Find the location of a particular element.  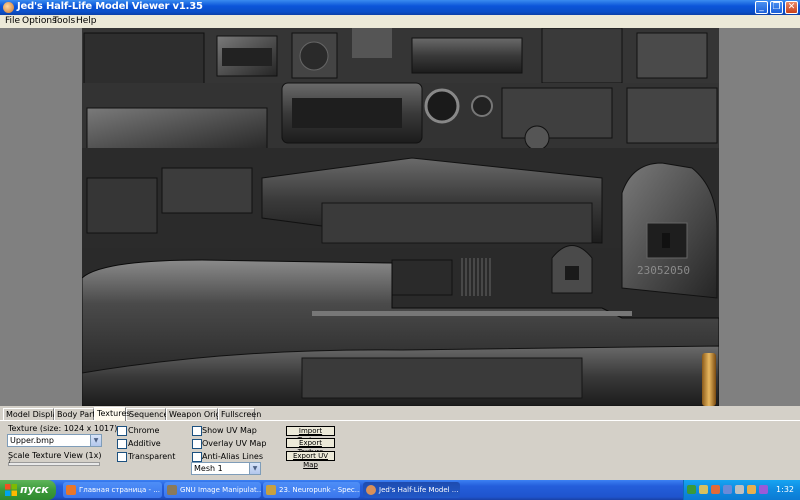

transparent-checkbox is located at coordinates (122, 457).